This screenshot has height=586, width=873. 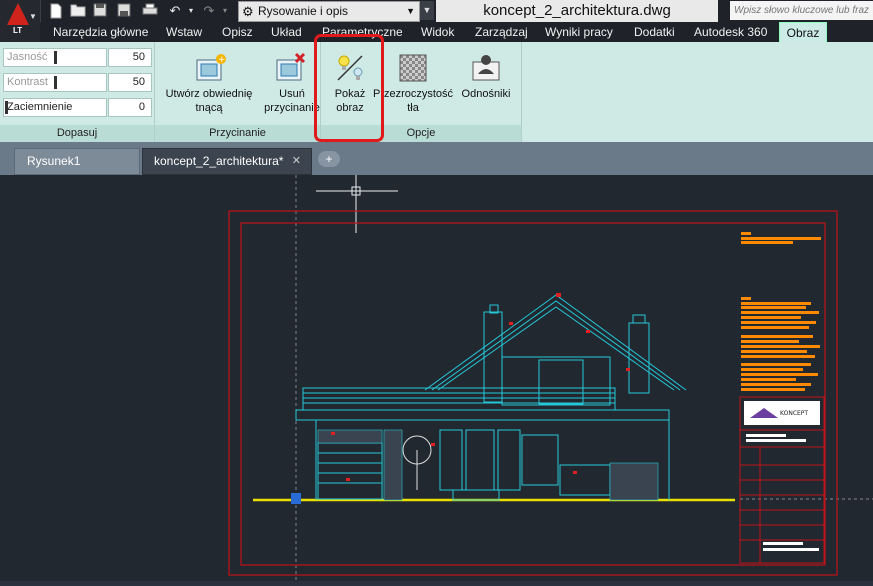 What do you see at coordinates (124, 11) in the screenshot?
I see `save-as-icon` at bounding box center [124, 11].